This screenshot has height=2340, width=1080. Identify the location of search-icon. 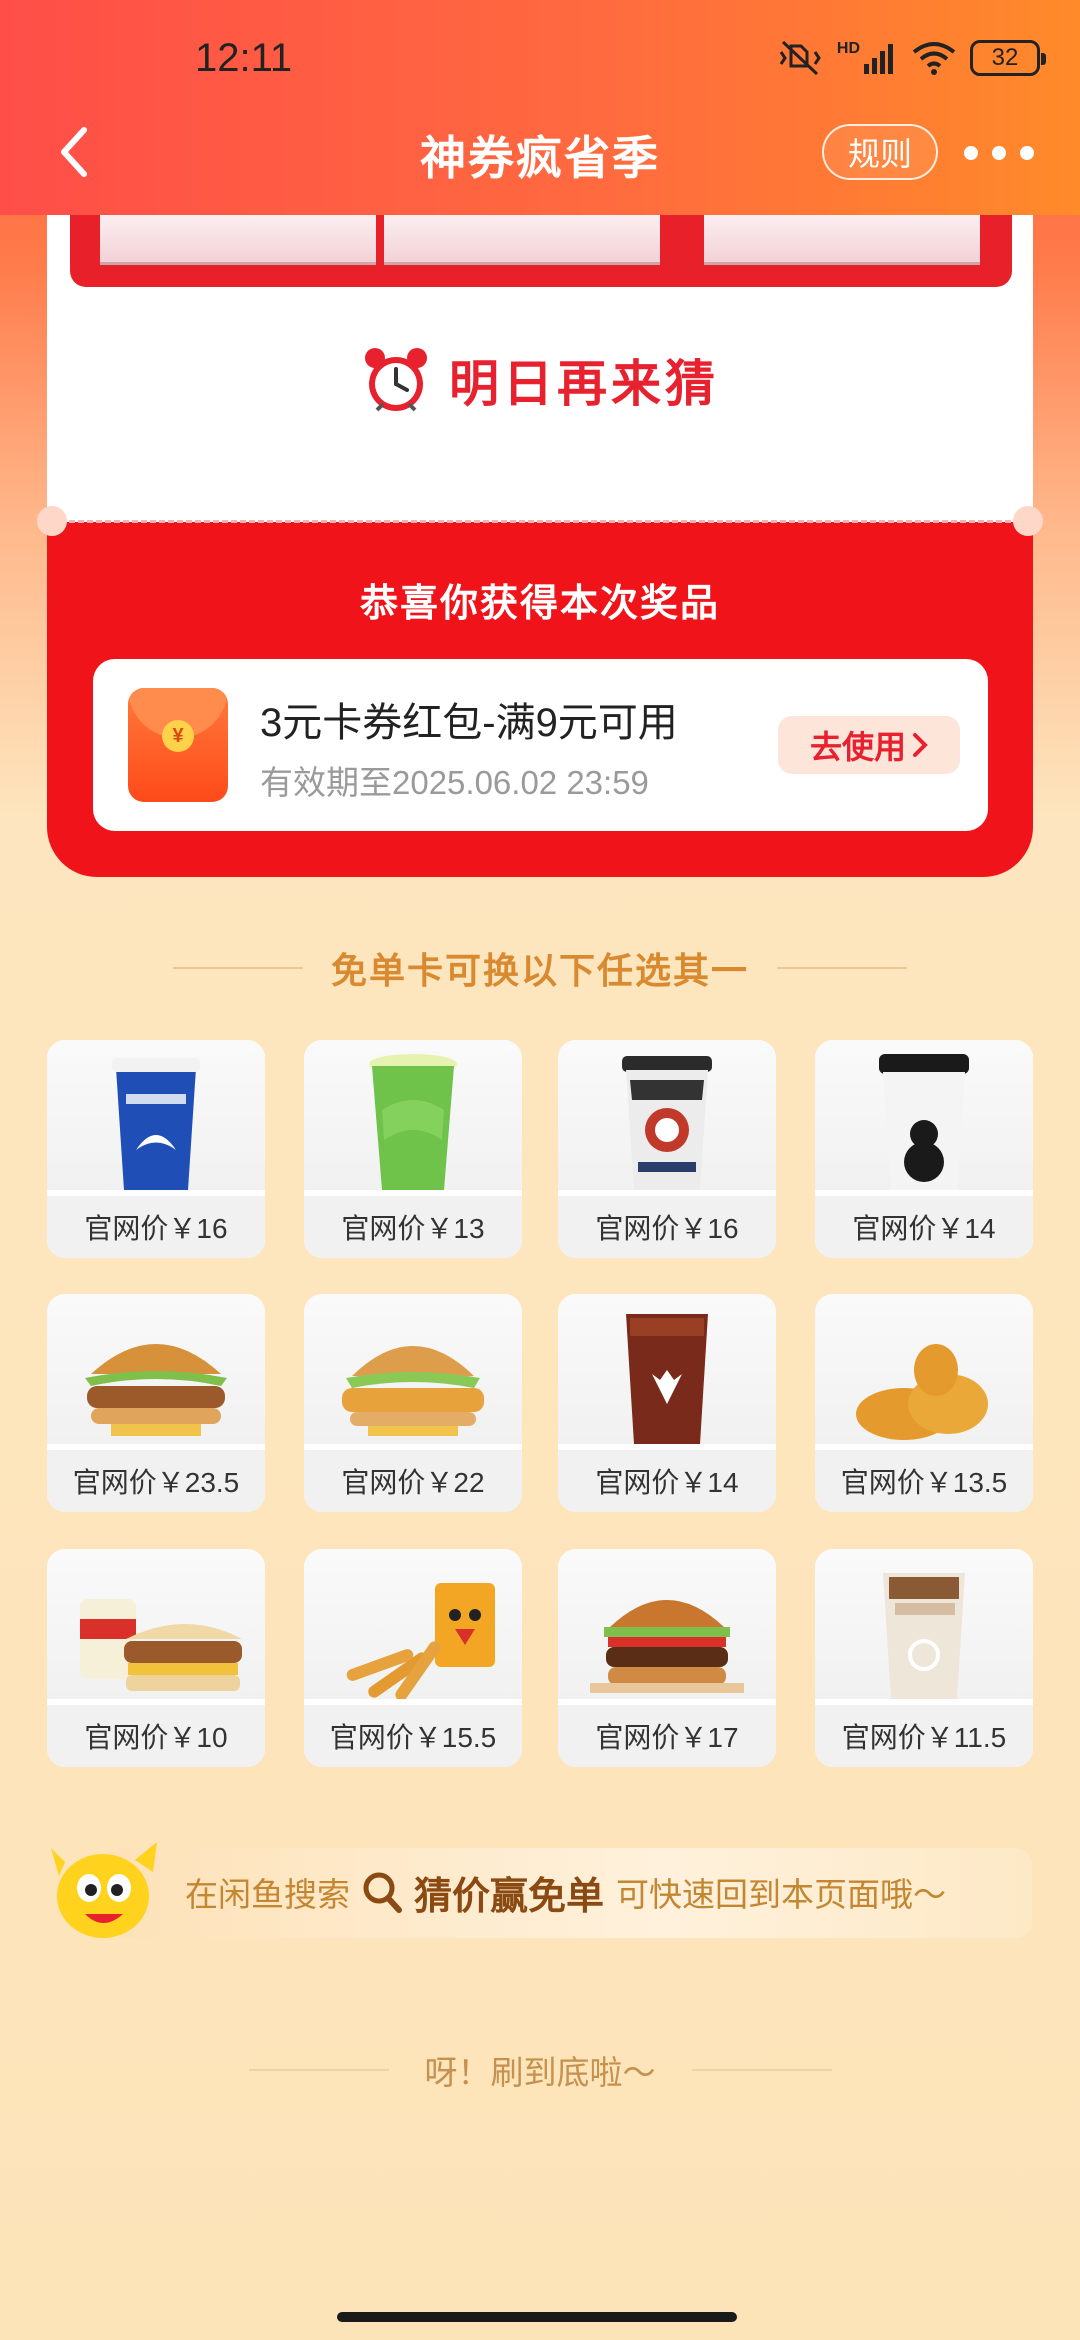
(382, 1892).